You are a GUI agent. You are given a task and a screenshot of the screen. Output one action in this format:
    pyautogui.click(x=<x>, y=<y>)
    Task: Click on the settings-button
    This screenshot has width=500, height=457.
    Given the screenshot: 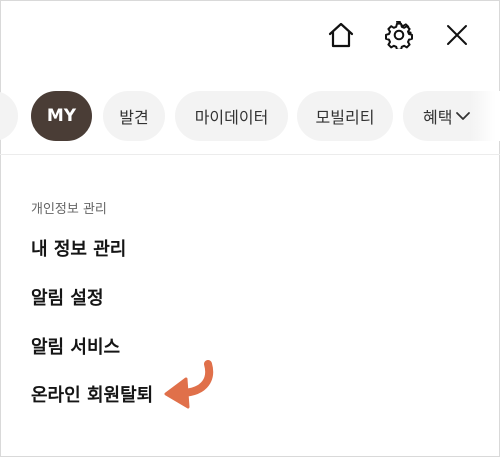 What is the action you would take?
    pyautogui.click(x=399, y=35)
    